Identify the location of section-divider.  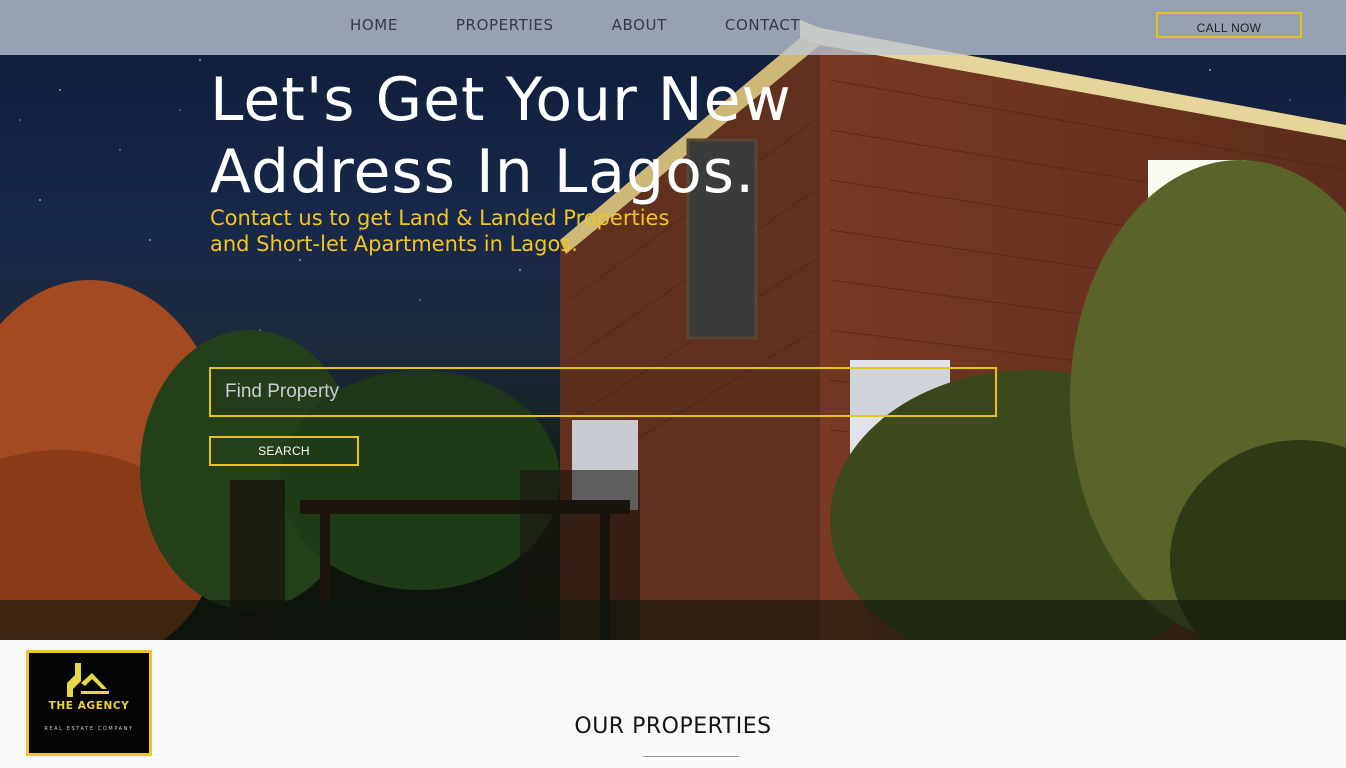
(691, 756).